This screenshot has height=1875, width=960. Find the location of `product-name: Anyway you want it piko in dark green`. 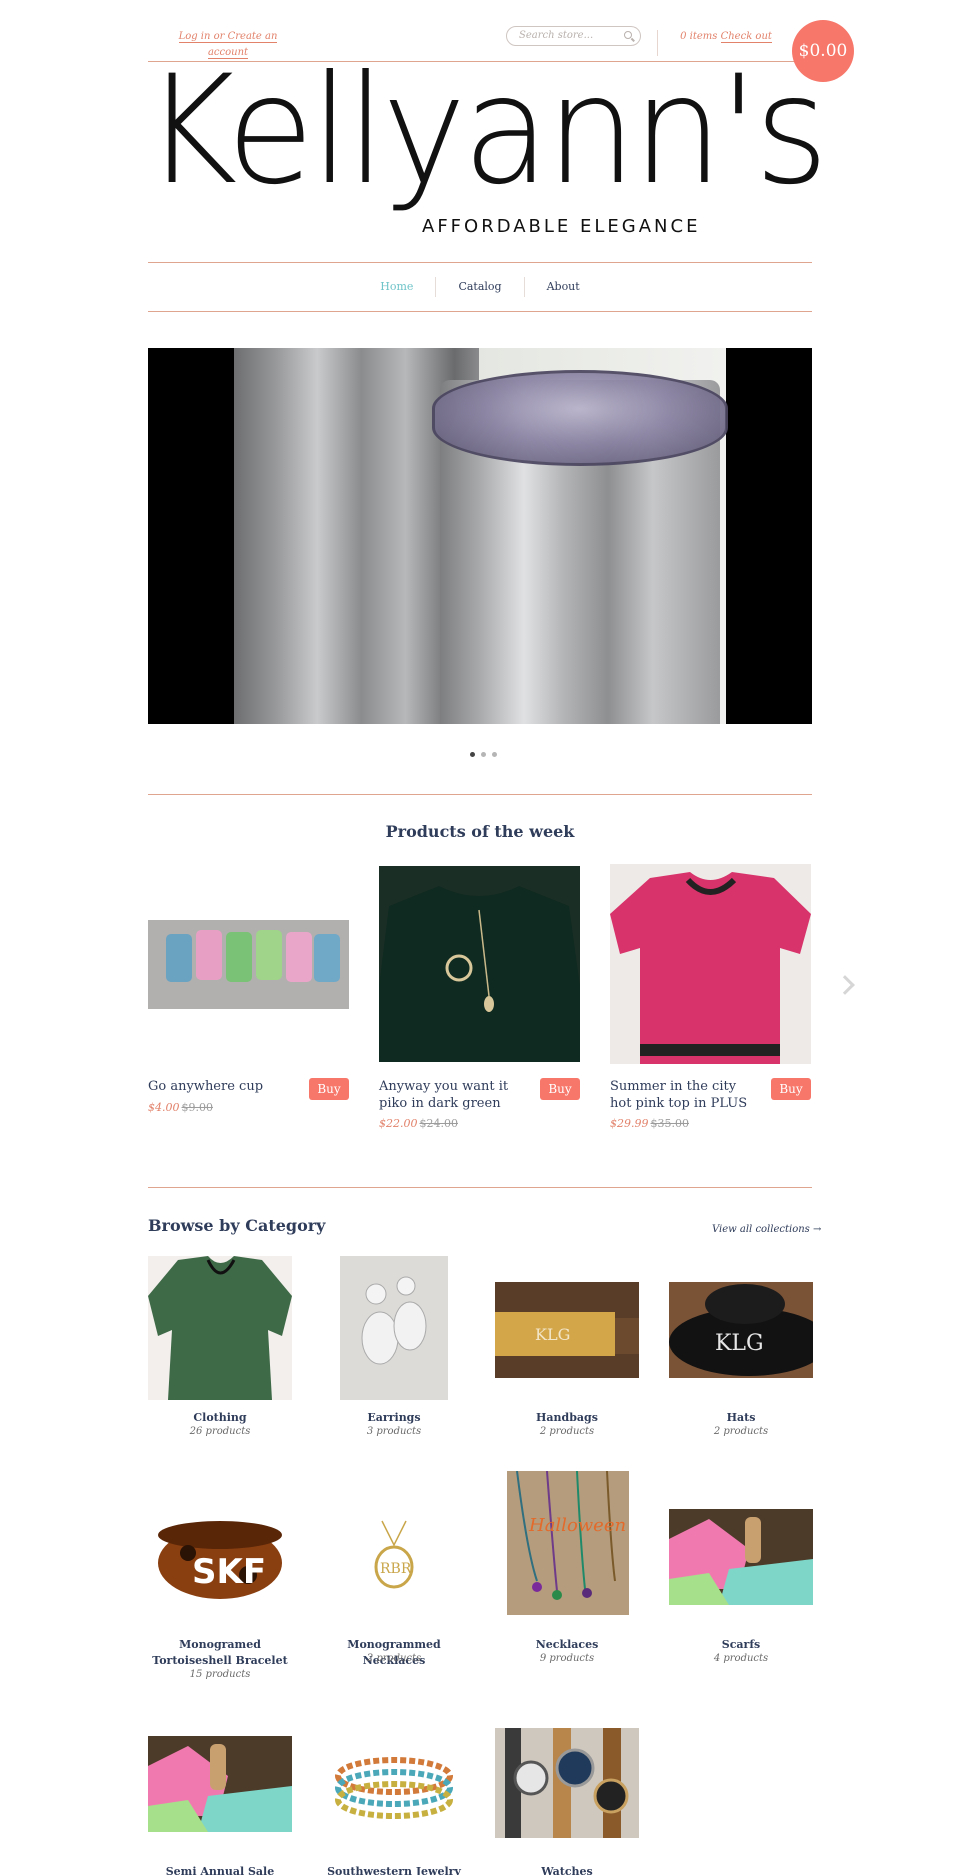

product-name: Anyway you want it piko in dark green is located at coordinates (454, 1095).